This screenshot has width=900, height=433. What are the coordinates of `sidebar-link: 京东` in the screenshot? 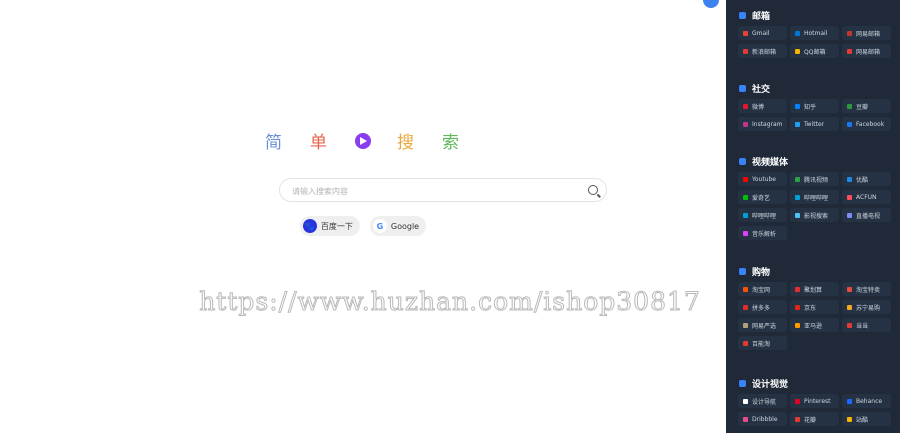 It's located at (814, 307).